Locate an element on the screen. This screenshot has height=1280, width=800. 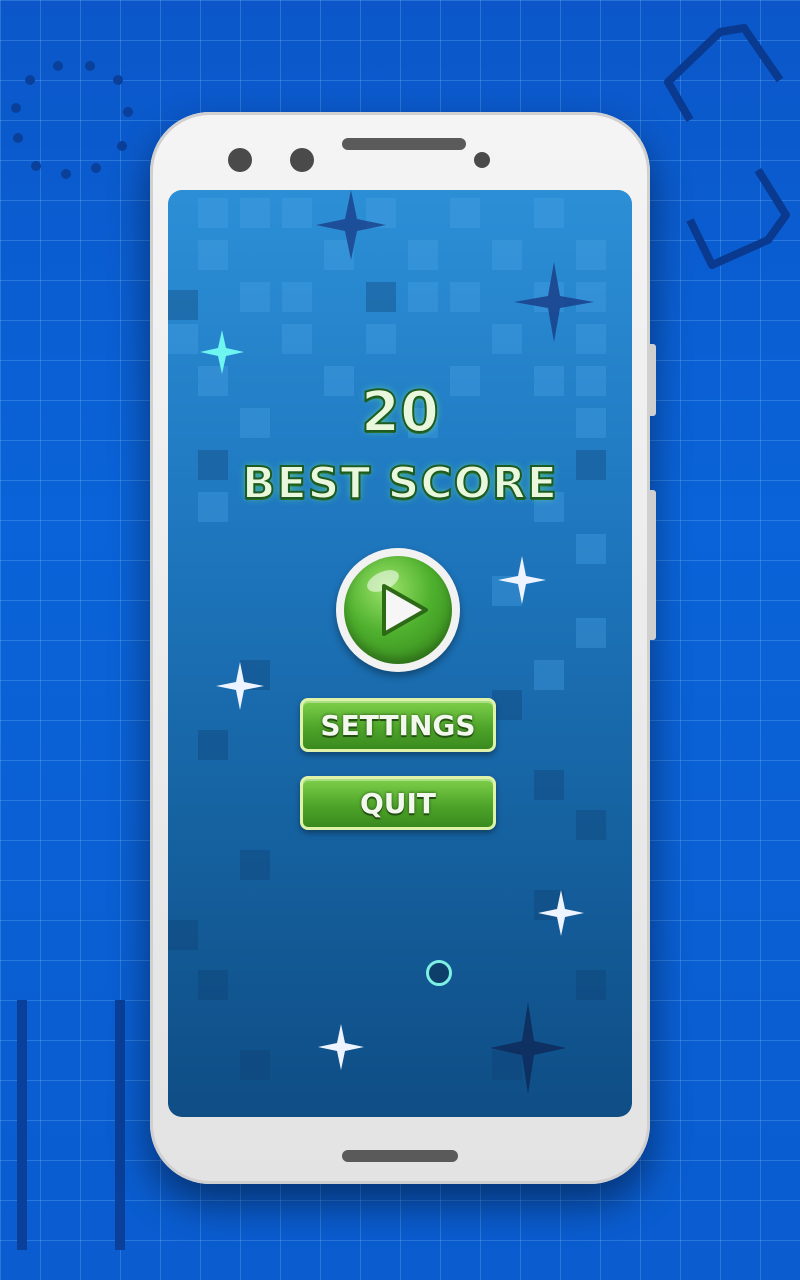
phone-sensor-icon is located at coordinates (302, 160).